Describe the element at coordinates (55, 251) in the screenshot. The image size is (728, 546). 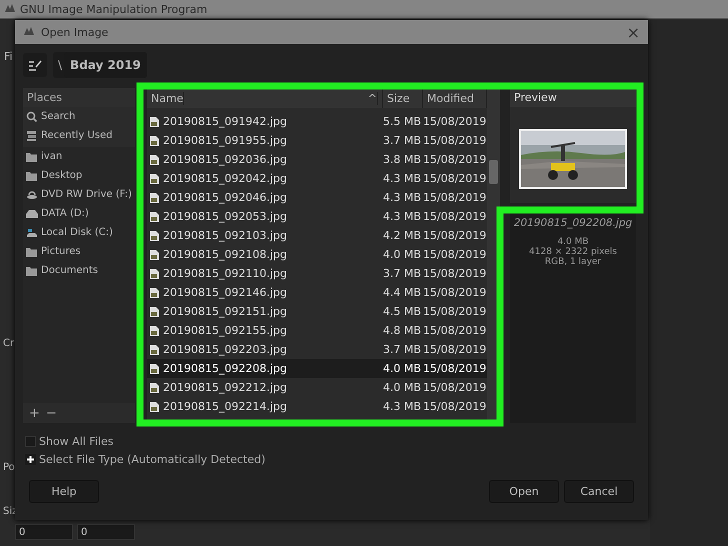
I see `places-item: Pictures` at that location.